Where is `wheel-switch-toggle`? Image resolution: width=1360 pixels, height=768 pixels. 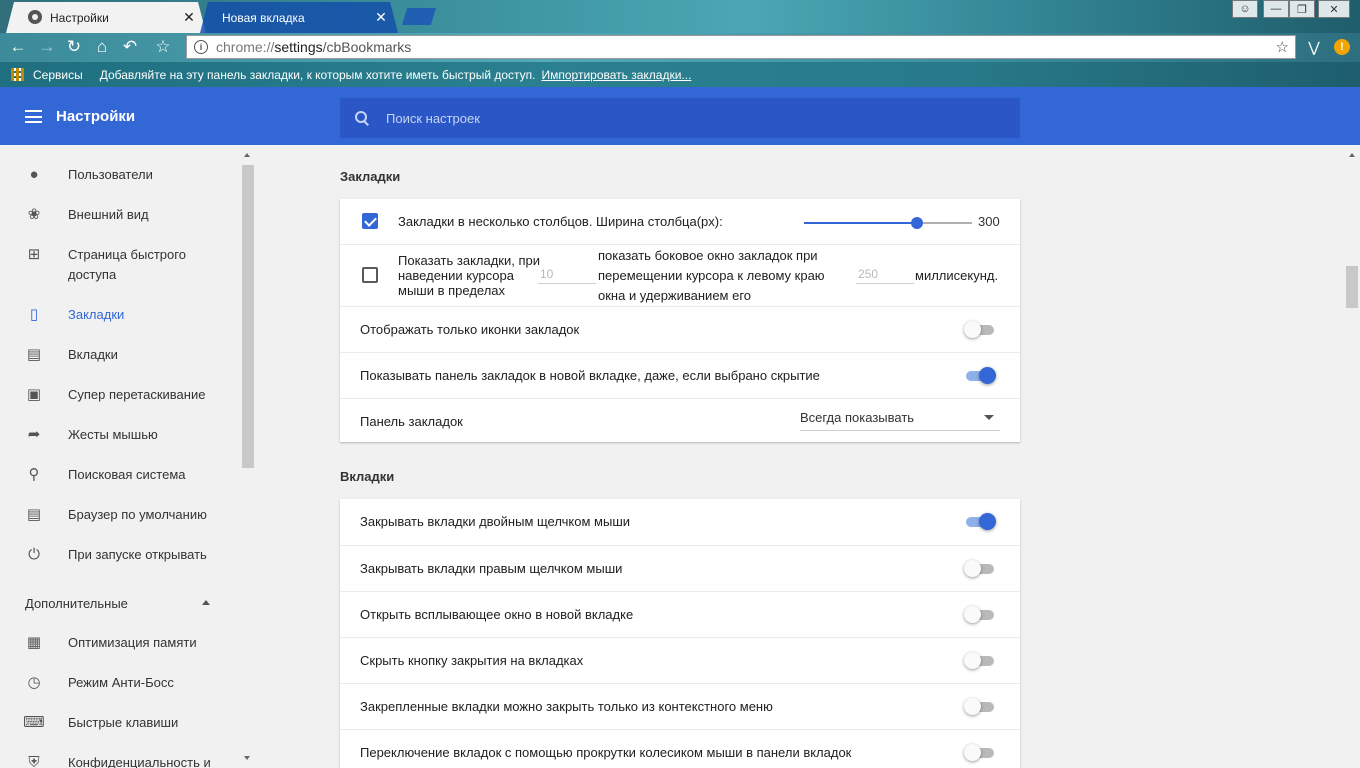
wheel-switch-toggle is located at coordinates (981, 752).